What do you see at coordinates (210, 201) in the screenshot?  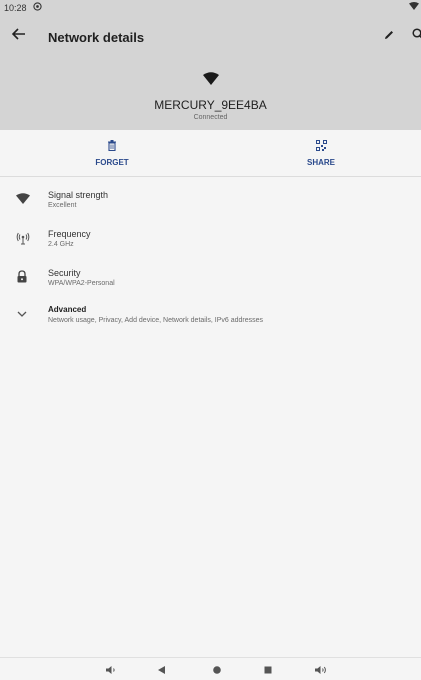 I see `list-item-signal-strength: Signal strength Excellent` at bounding box center [210, 201].